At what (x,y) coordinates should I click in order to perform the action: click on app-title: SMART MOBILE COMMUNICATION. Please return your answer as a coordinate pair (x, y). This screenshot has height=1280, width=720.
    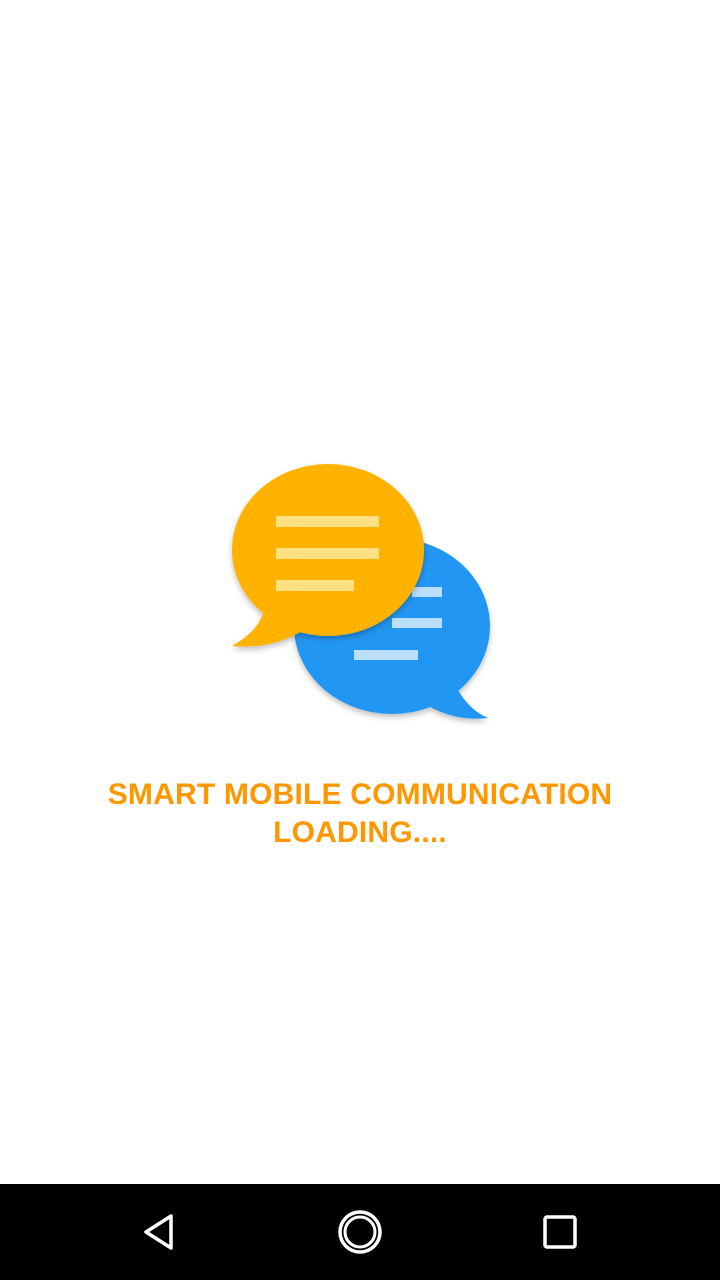
    Looking at the image, I should click on (360, 794).